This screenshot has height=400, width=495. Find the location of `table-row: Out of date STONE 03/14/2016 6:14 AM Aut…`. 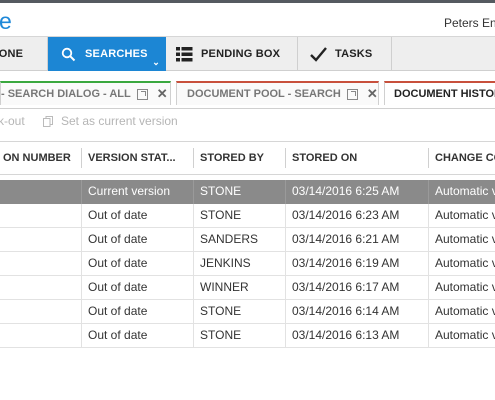

table-row: Out of date STONE 03/14/2016 6:14 AM Aut… is located at coordinates (247, 312).